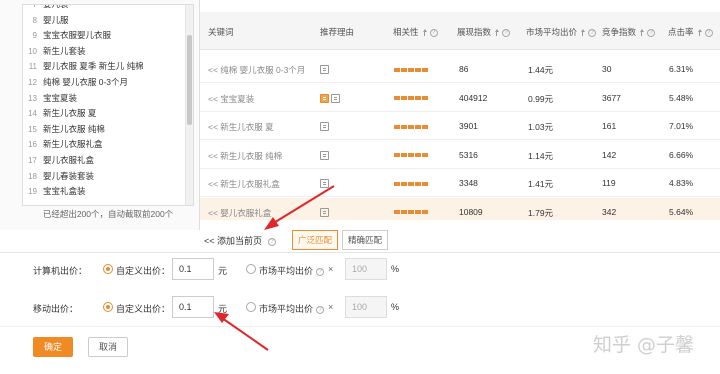 The width and height of the screenshot is (720, 374). Describe the element at coordinates (108, 114) in the screenshot. I see `keyword-list-item: 14 新生儿衣服 夏` at that location.